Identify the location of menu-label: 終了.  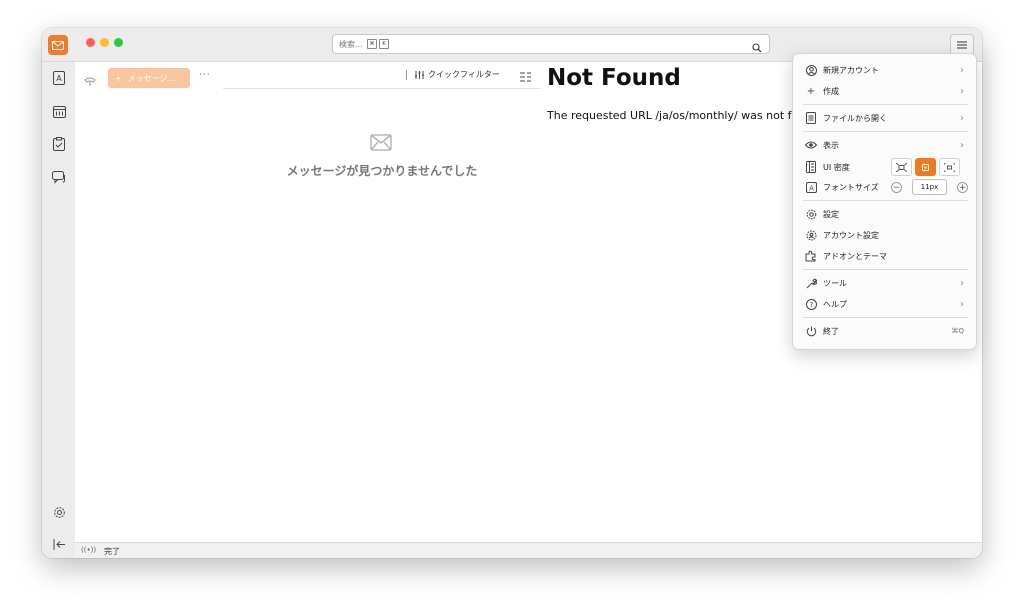
(831, 331).